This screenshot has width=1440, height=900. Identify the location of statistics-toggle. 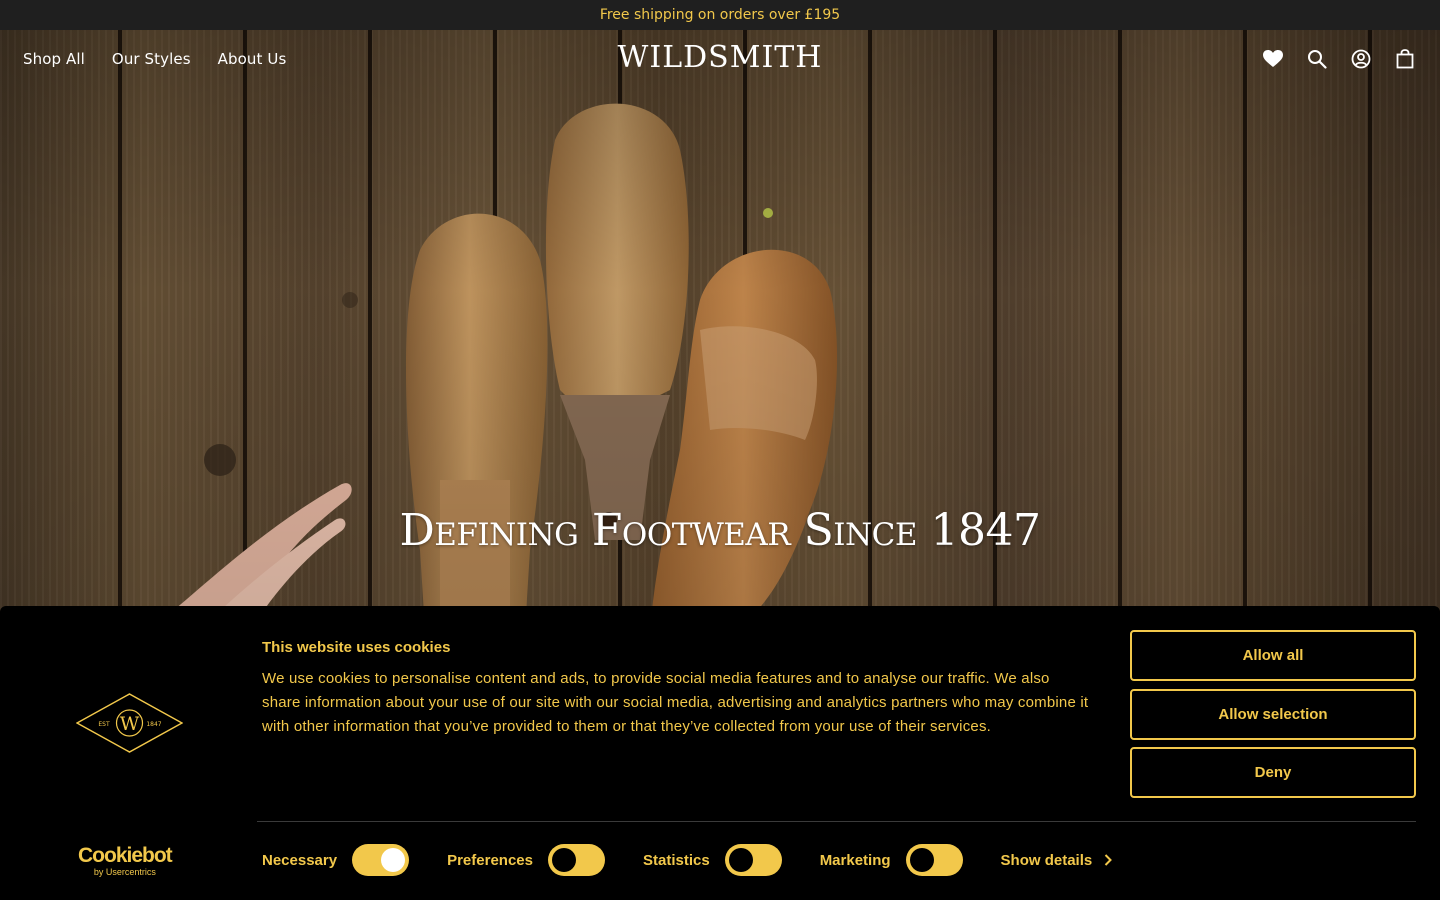
(753, 860).